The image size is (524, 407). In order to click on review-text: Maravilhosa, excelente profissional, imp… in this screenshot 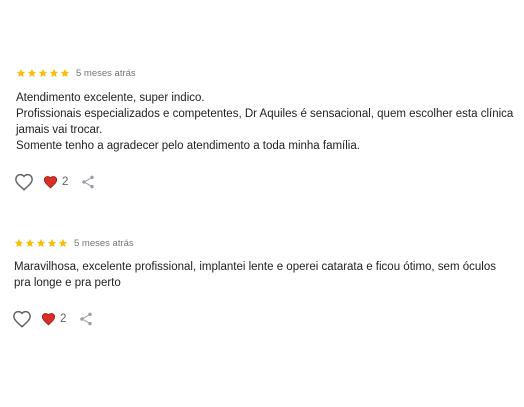, I will do `click(257, 275)`.